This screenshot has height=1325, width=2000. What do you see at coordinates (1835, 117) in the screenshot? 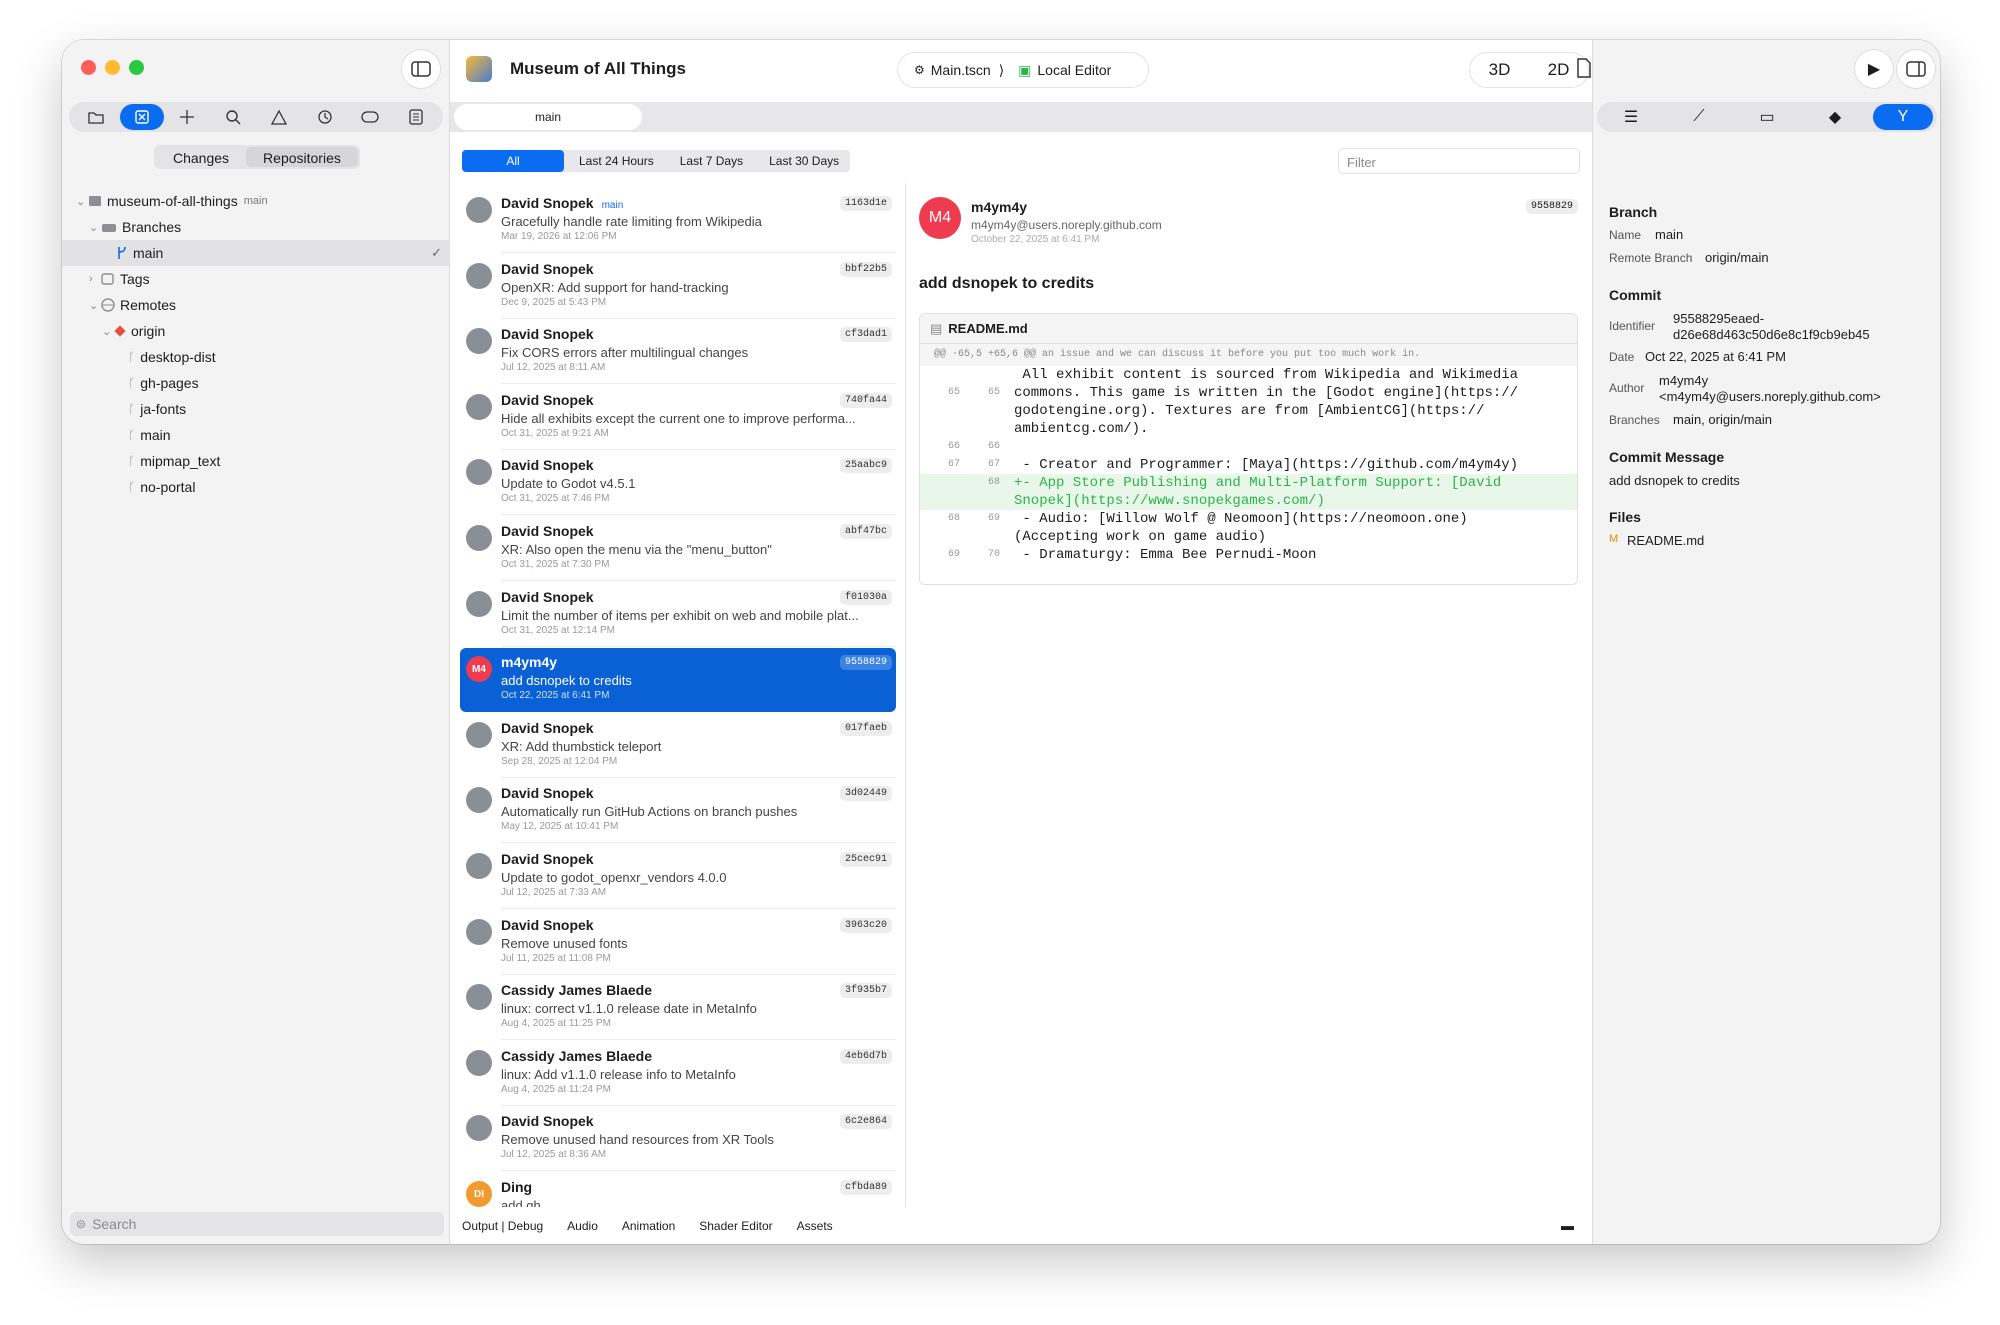
I see `bag-icon: ◆` at bounding box center [1835, 117].